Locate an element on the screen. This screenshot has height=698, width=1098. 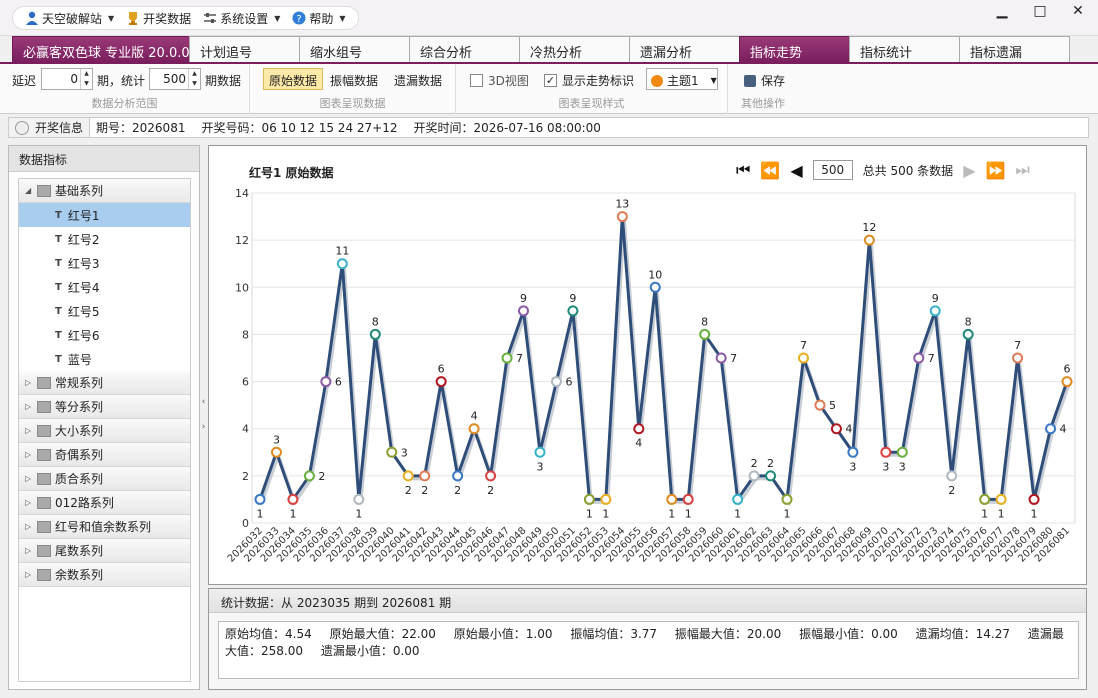
save-button: 保存 is located at coordinates (764, 79).